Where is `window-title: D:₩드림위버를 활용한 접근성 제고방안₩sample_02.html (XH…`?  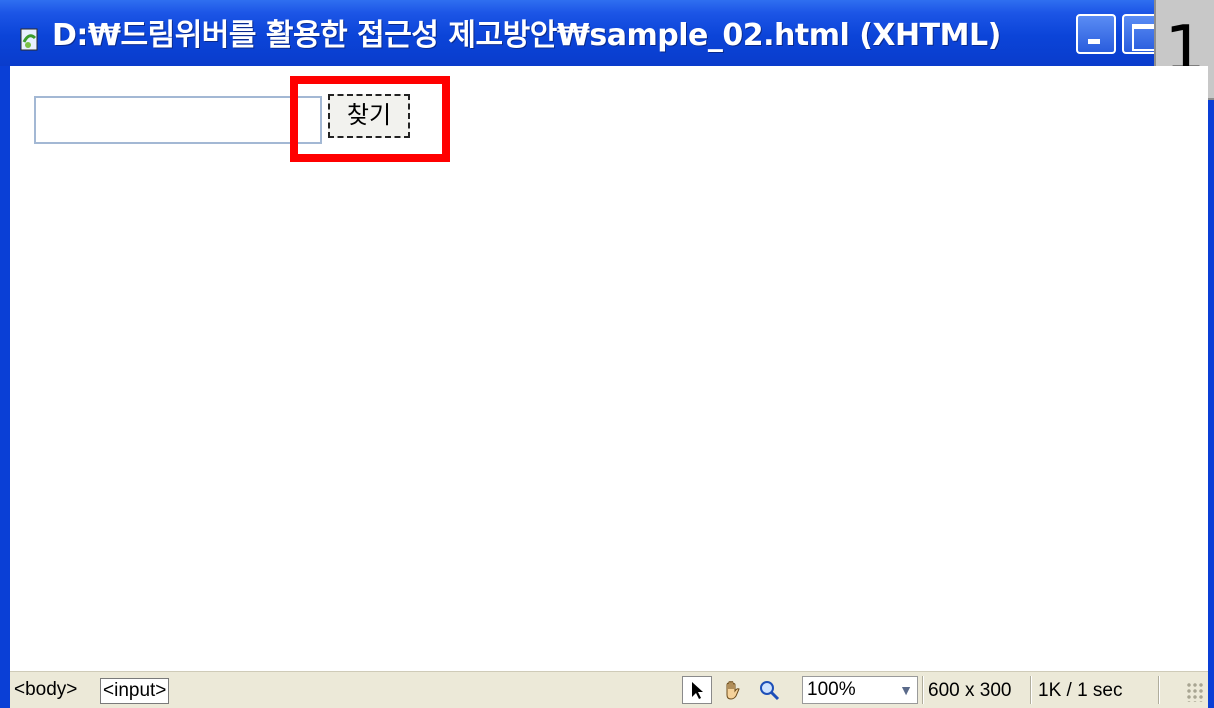
window-title: D:₩드림위버를 활용한 접근성 제고방안₩sample_02.html (XH… is located at coordinates (526, 35).